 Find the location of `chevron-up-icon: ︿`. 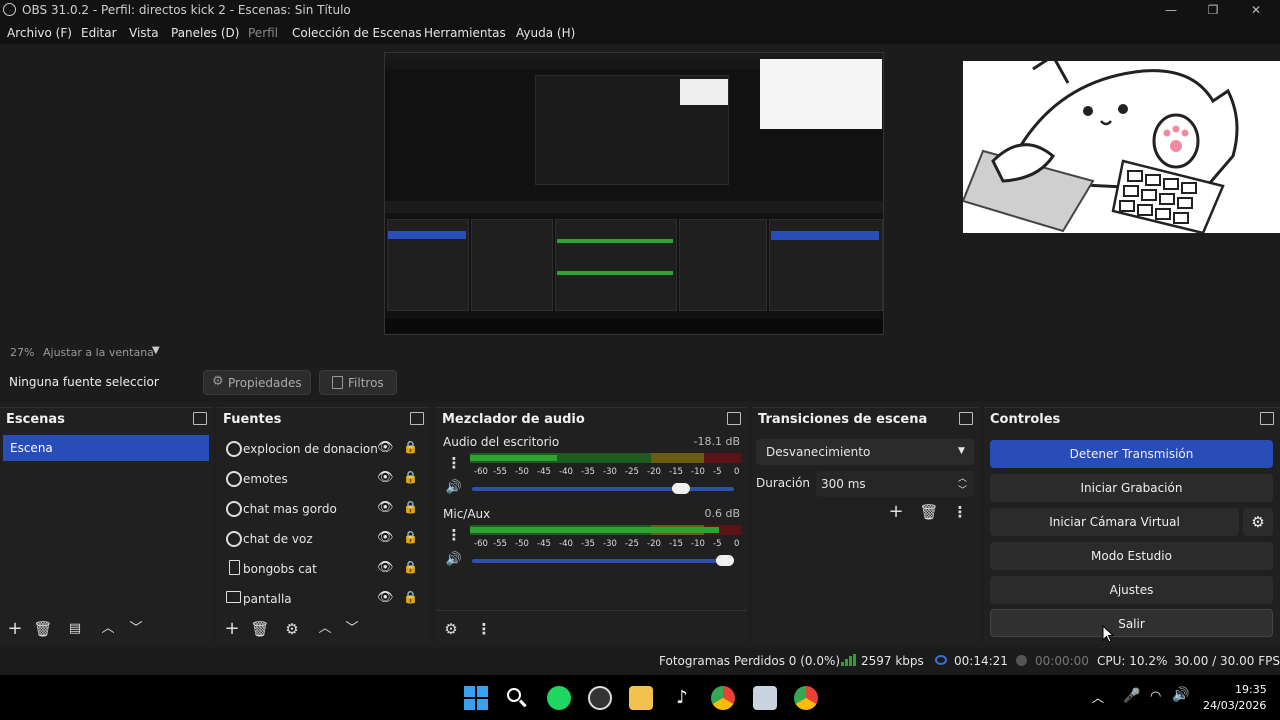

chevron-up-icon: ︿ is located at coordinates (1098, 697).